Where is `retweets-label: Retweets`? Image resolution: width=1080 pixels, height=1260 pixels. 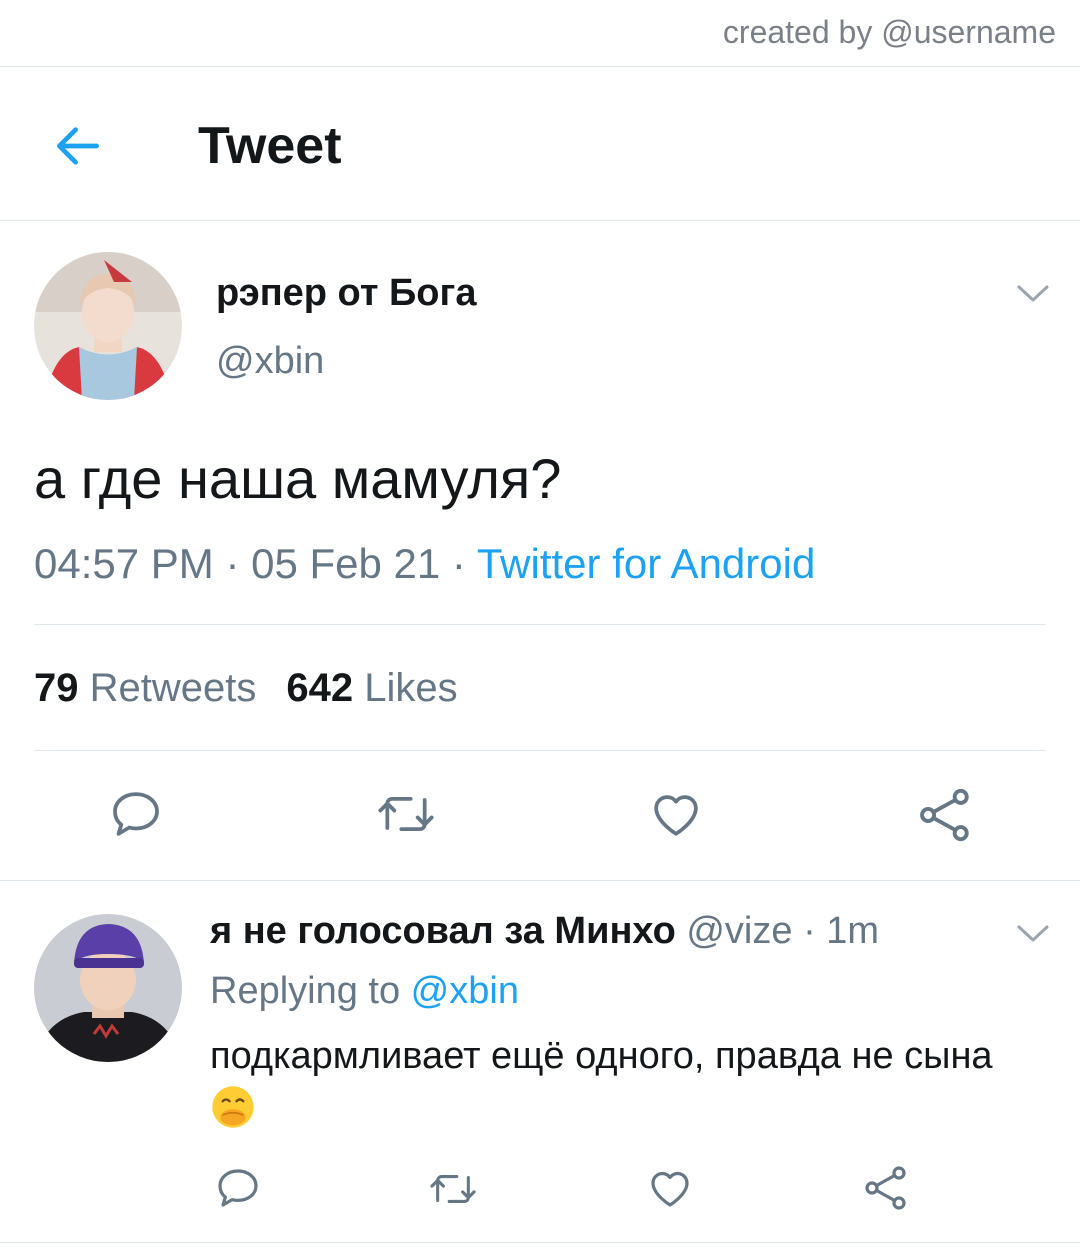 retweets-label: Retweets is located at coordinates (173, 688).